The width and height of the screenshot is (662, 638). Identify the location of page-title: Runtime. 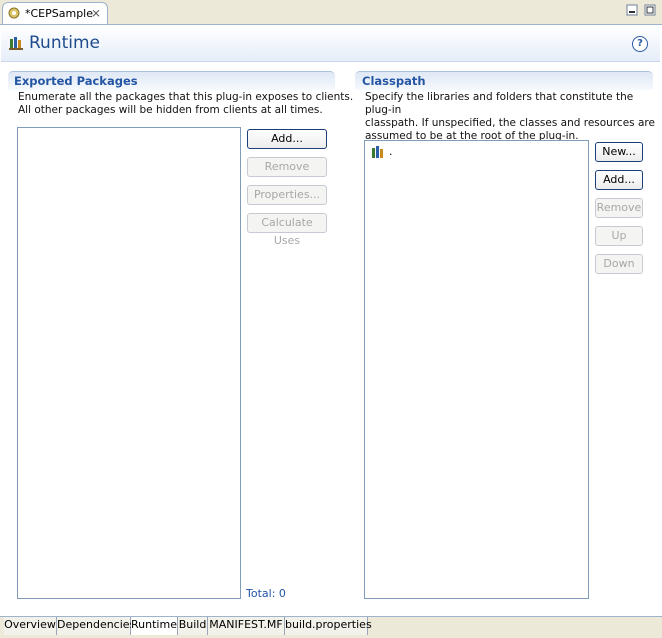
(65, 43).